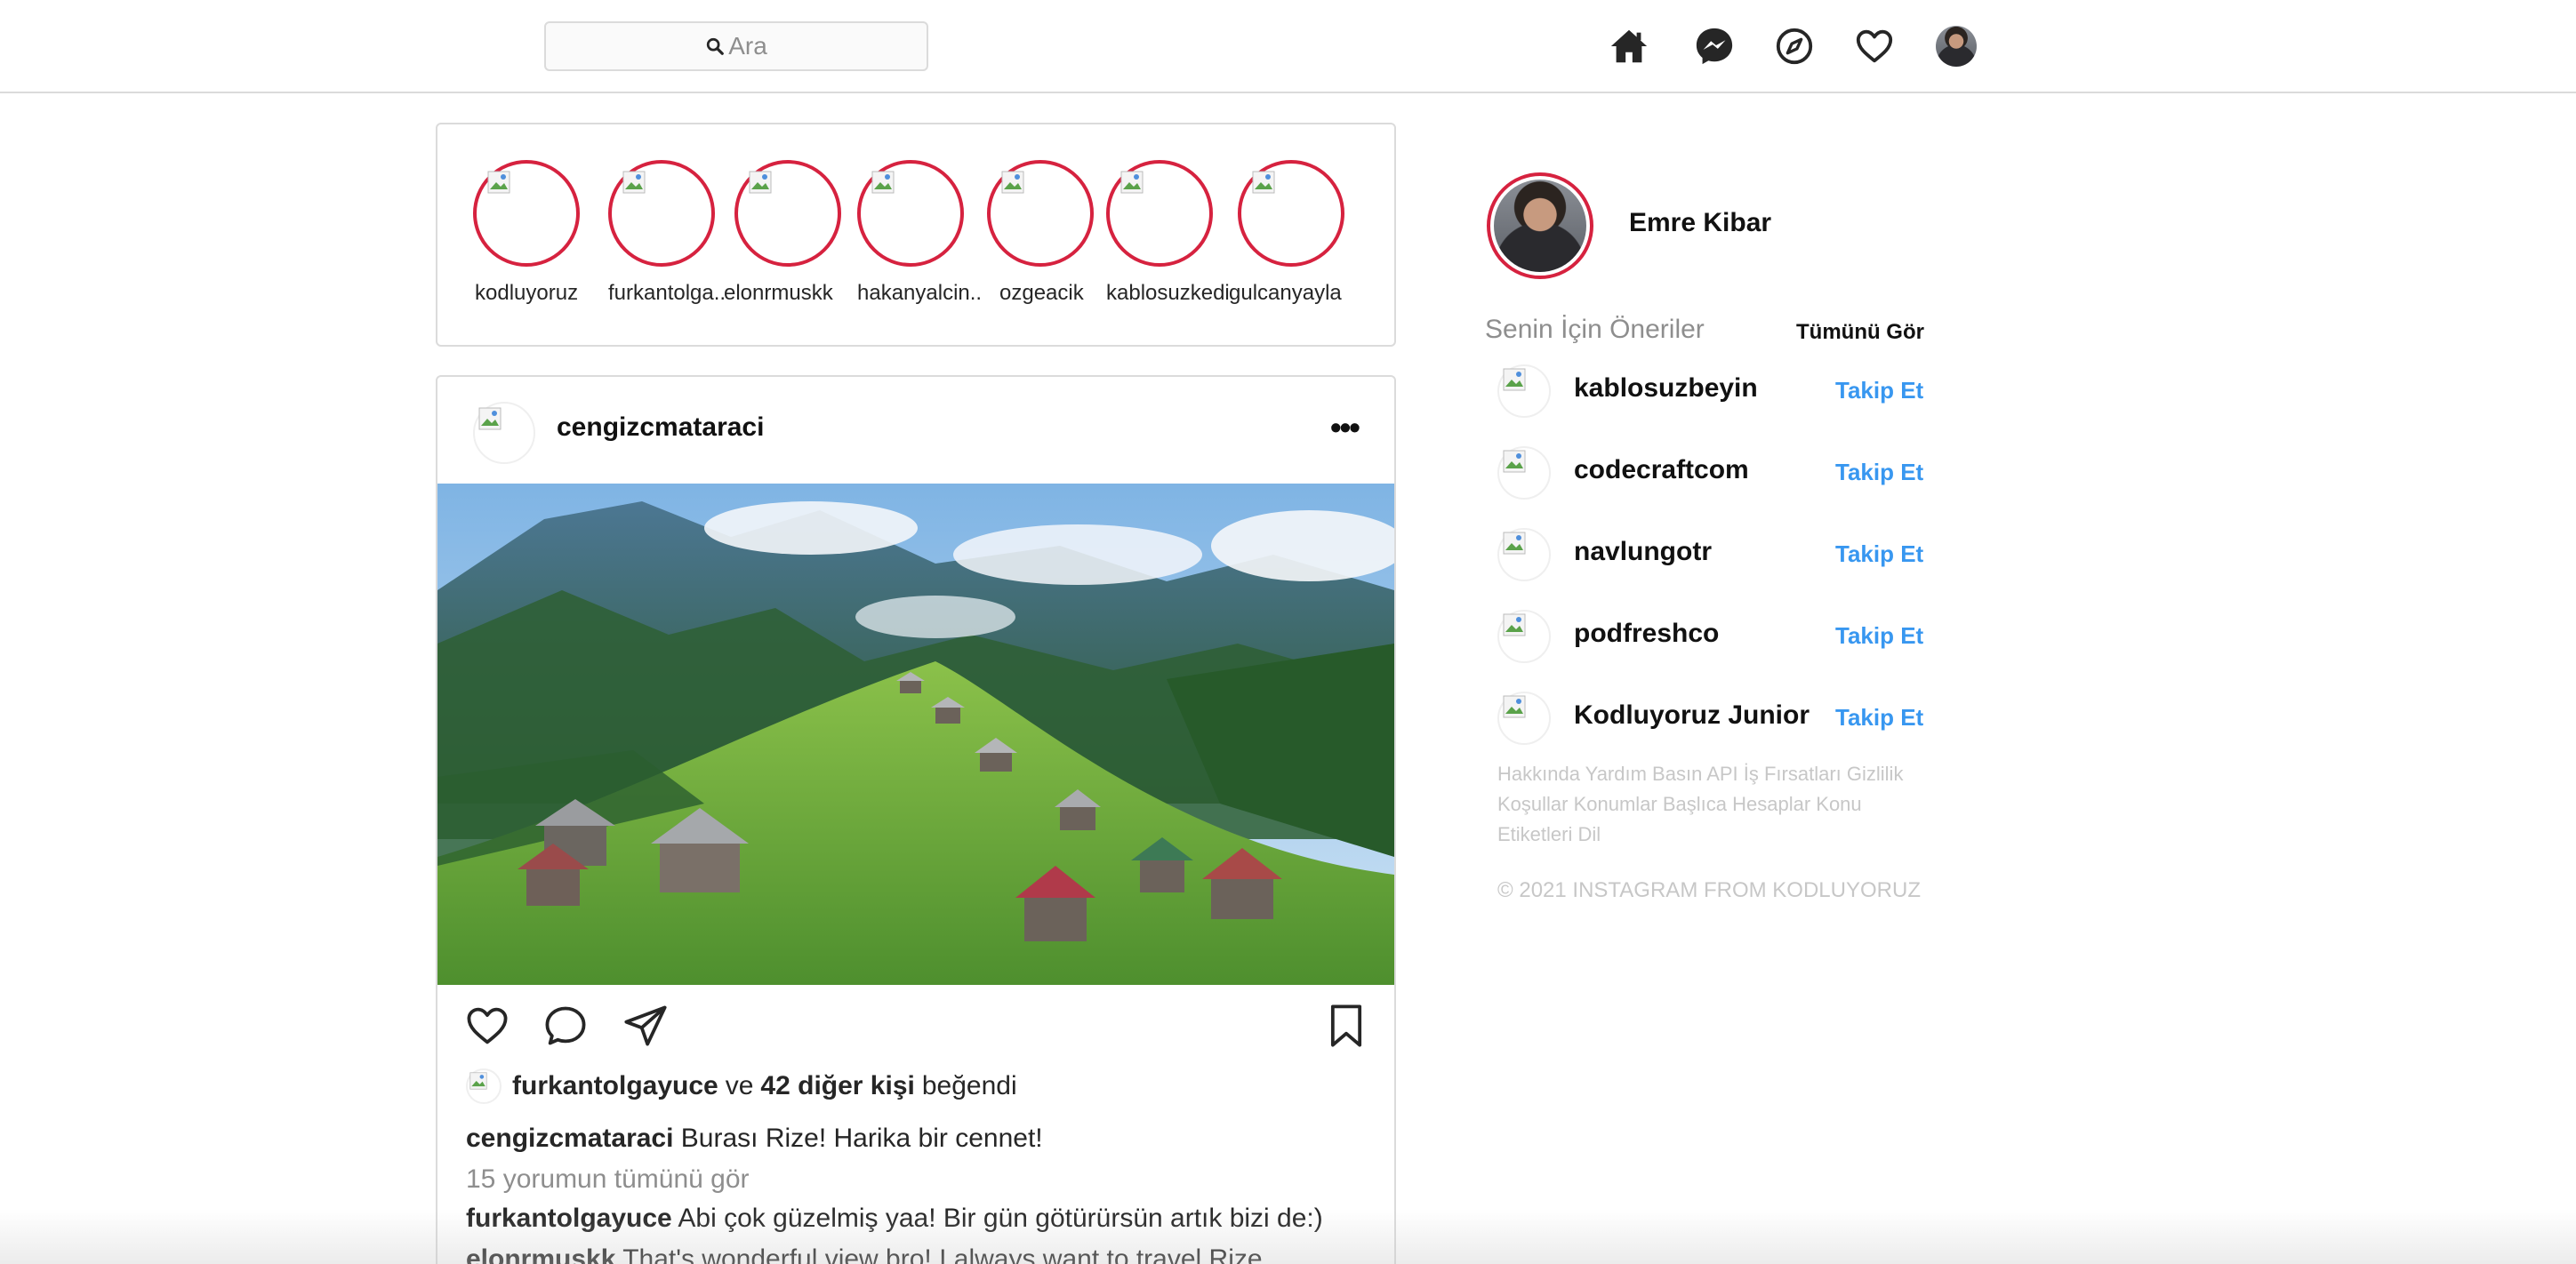 The height and width of the screenshot is (1264, 2576). I want to click on suggestion-row: kablosuzbeyin Takip Et, so click(1712, 391).